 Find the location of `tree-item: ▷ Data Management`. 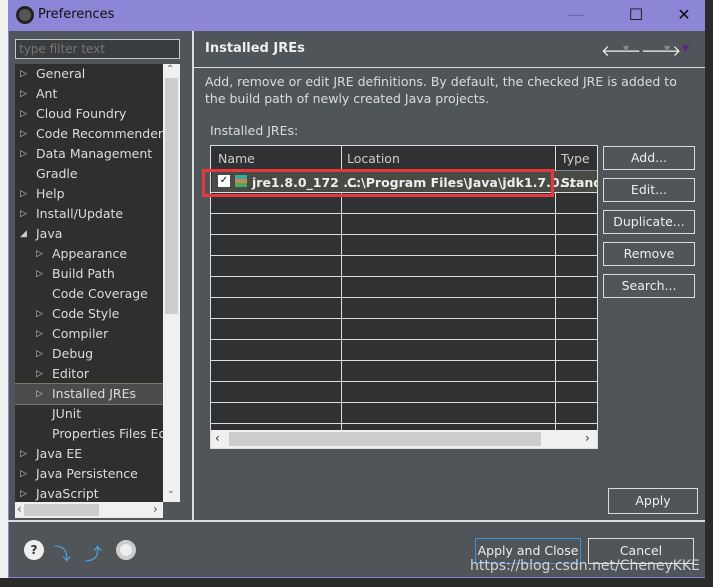

tree-item: ▷ Data Management is located at coordinates (89, 154).